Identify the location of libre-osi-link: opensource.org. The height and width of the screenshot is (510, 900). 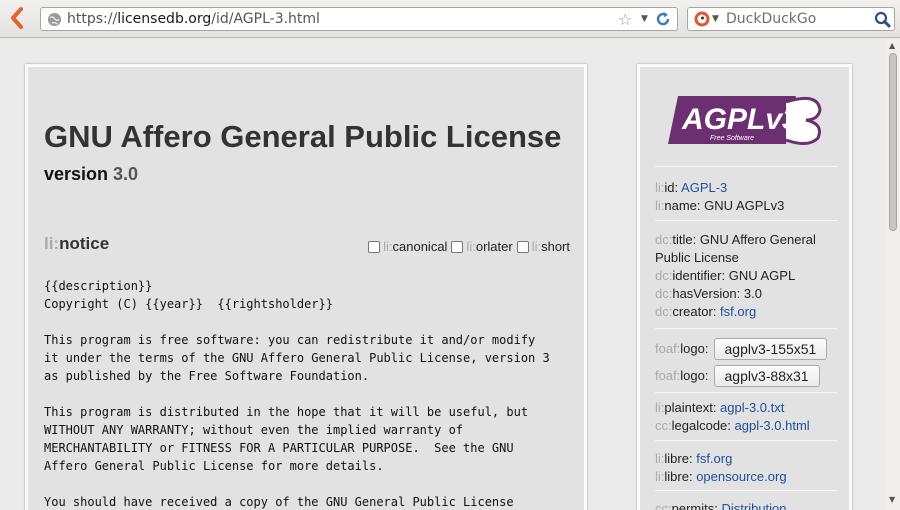
(741, 476).